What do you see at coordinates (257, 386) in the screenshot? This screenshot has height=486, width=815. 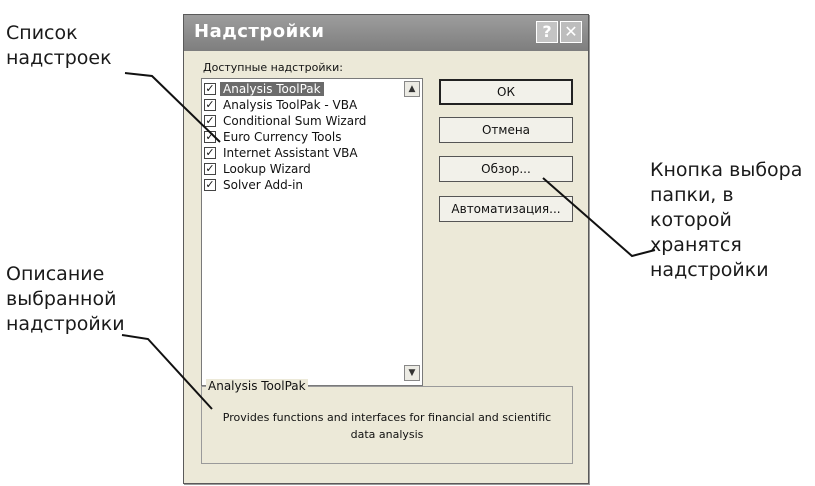 I see `description-title: Analysis ToolPak` at bounding box center [257, 386].